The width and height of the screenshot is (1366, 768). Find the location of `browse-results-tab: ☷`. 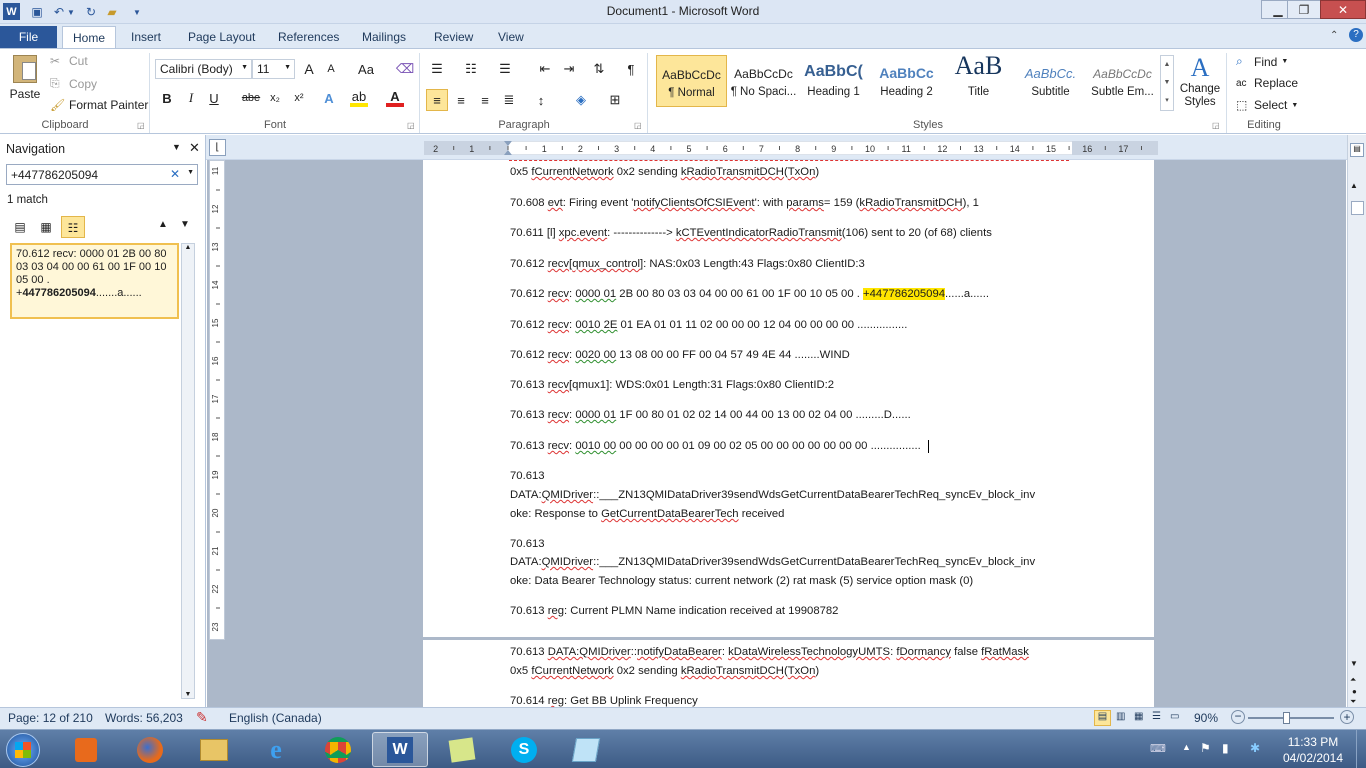

browse-results-tab: ☷ is located at coordinates (73, 227).